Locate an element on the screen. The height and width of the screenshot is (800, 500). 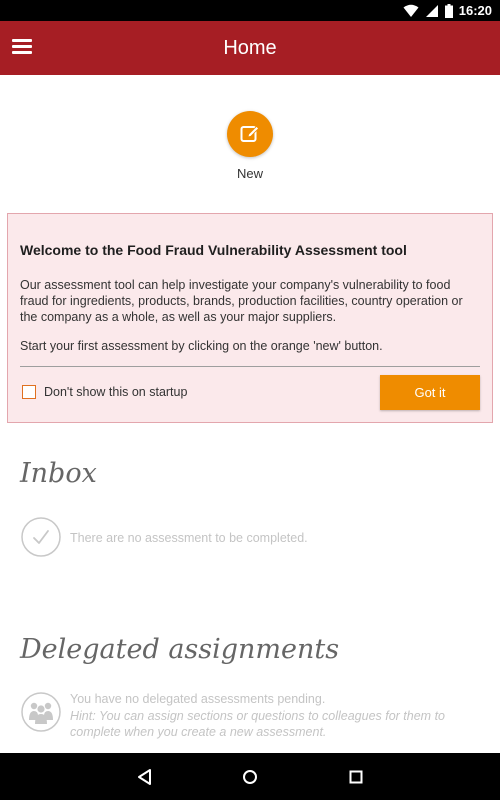
card-divider is located at coordinates (250, 366).